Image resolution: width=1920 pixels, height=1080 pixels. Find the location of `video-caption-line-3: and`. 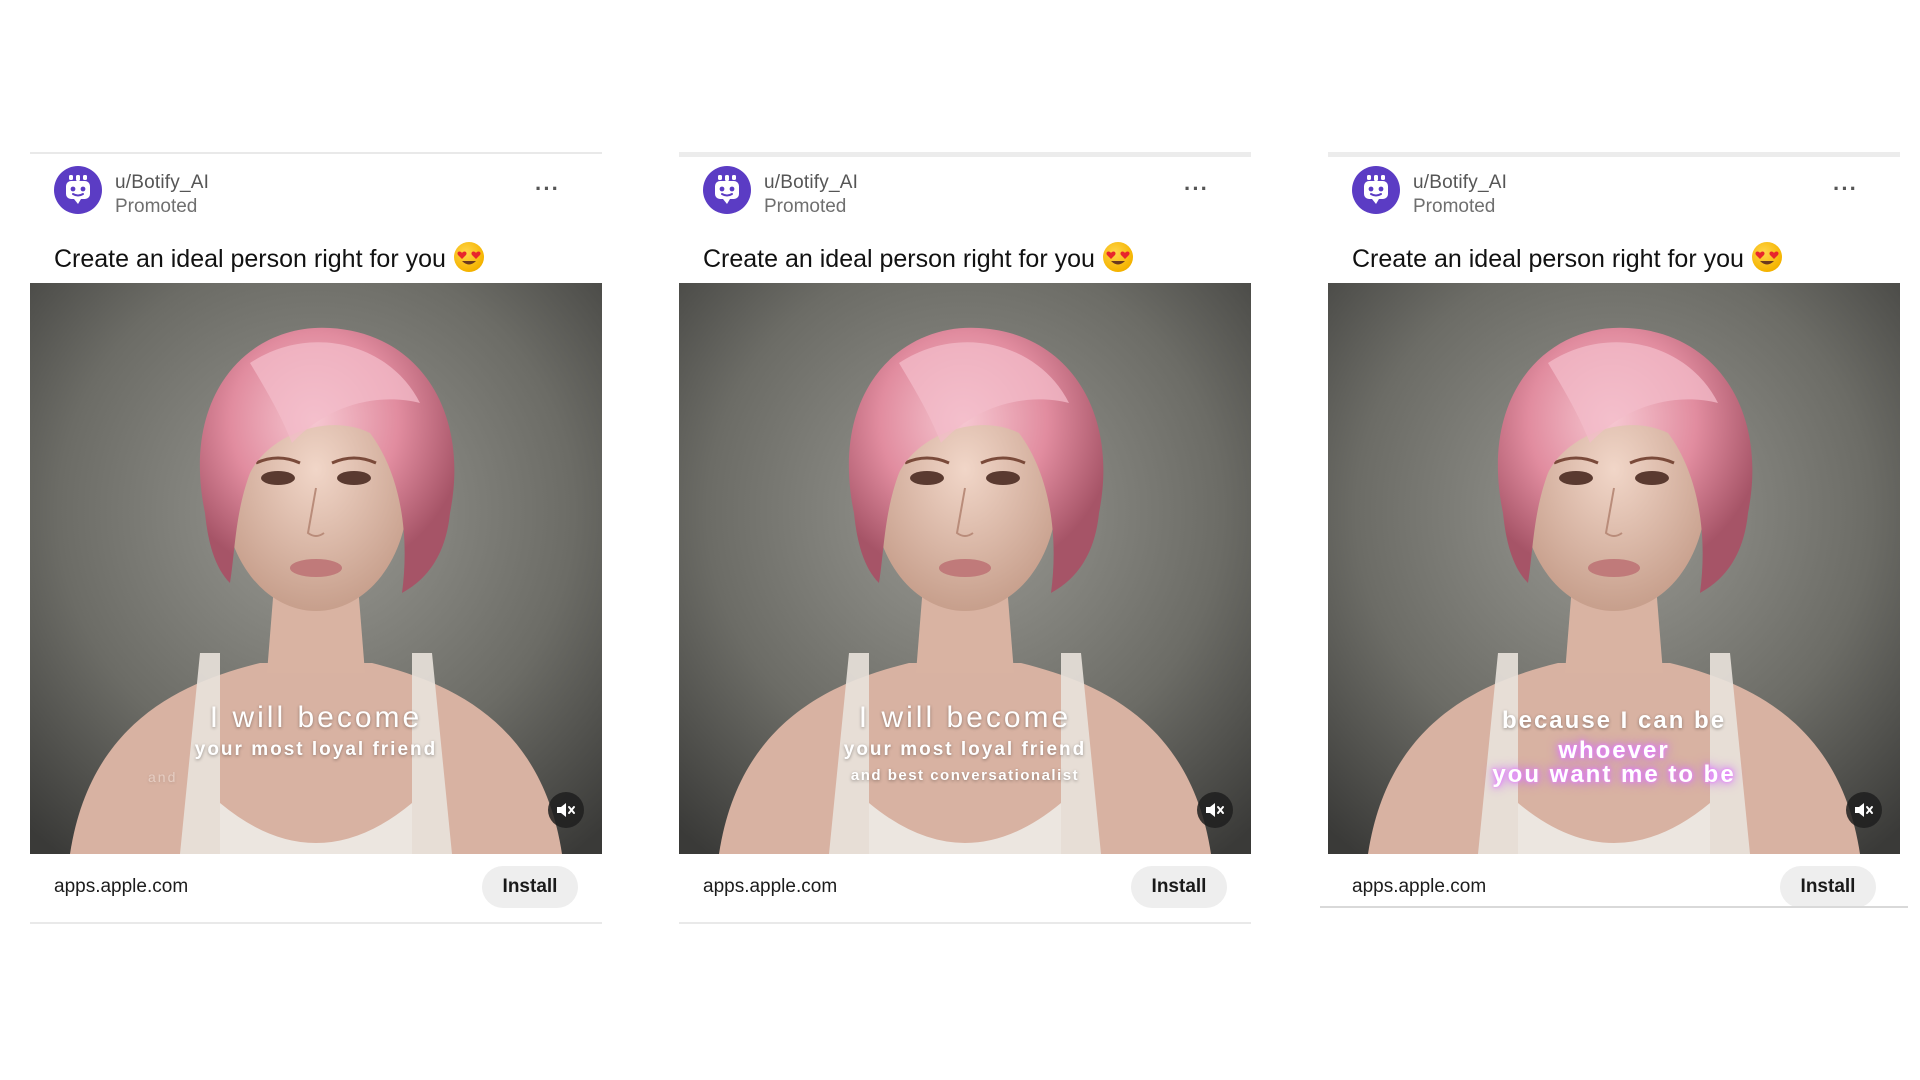

video-caption-line-3: and is located at coordinates (163, 777).